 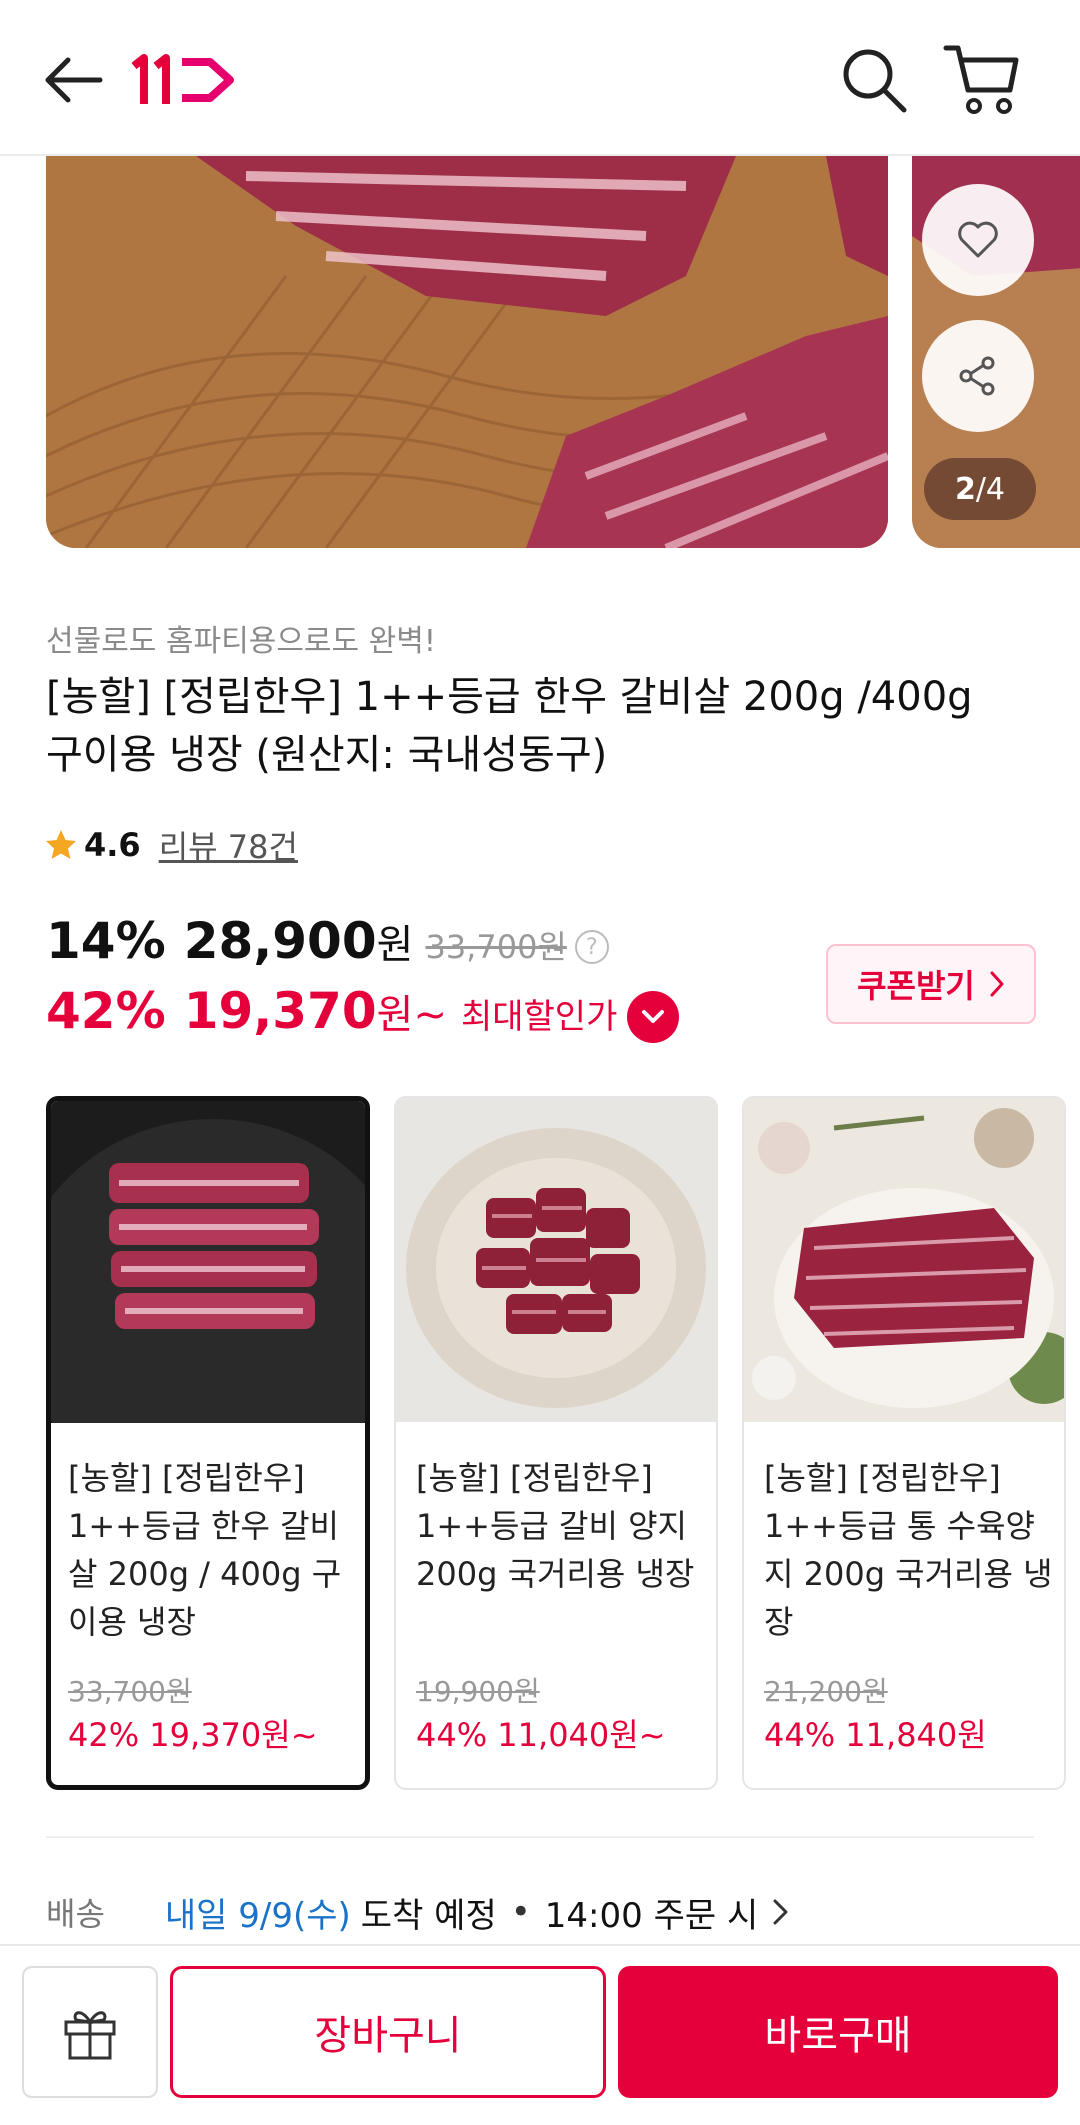 What do you see at coordinates (61, 844) in the screenshot?
I see `star-icon` at bounding box center [61, 844].